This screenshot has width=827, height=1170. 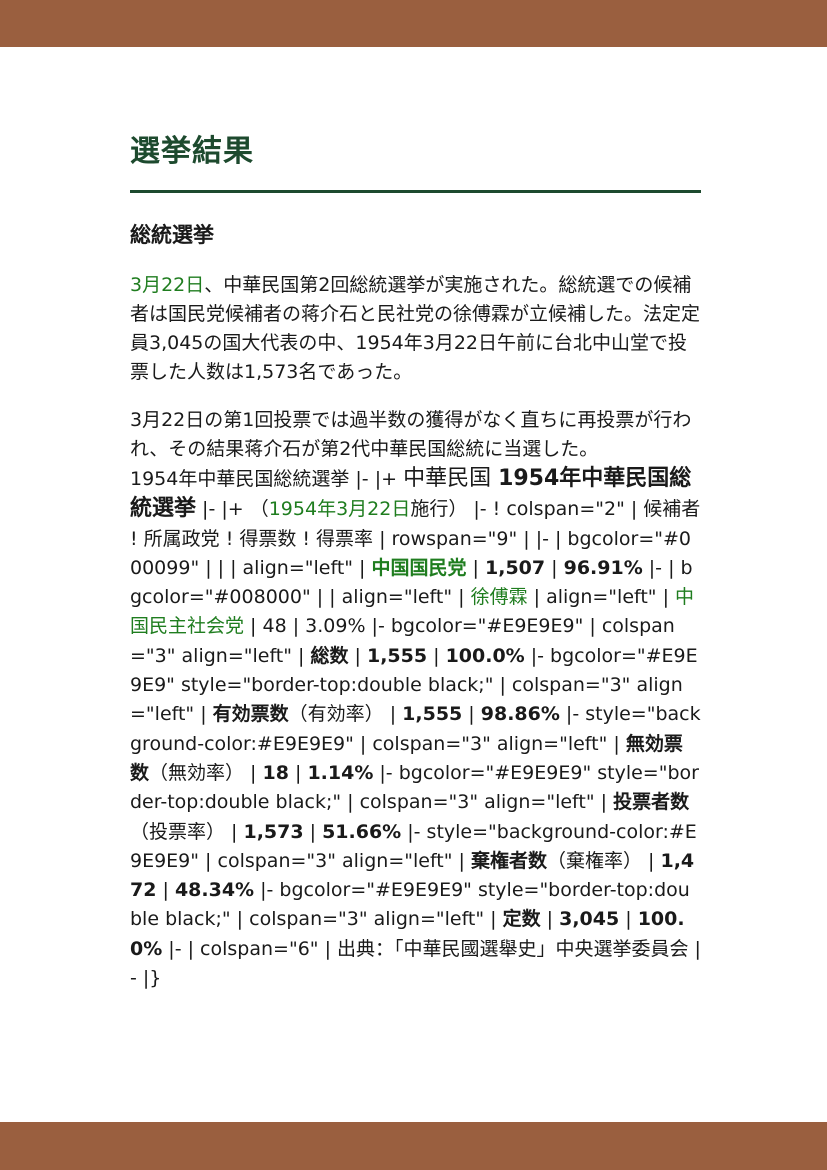 I want to click on row-label: 棄権者数, so click(x=508, y=860).